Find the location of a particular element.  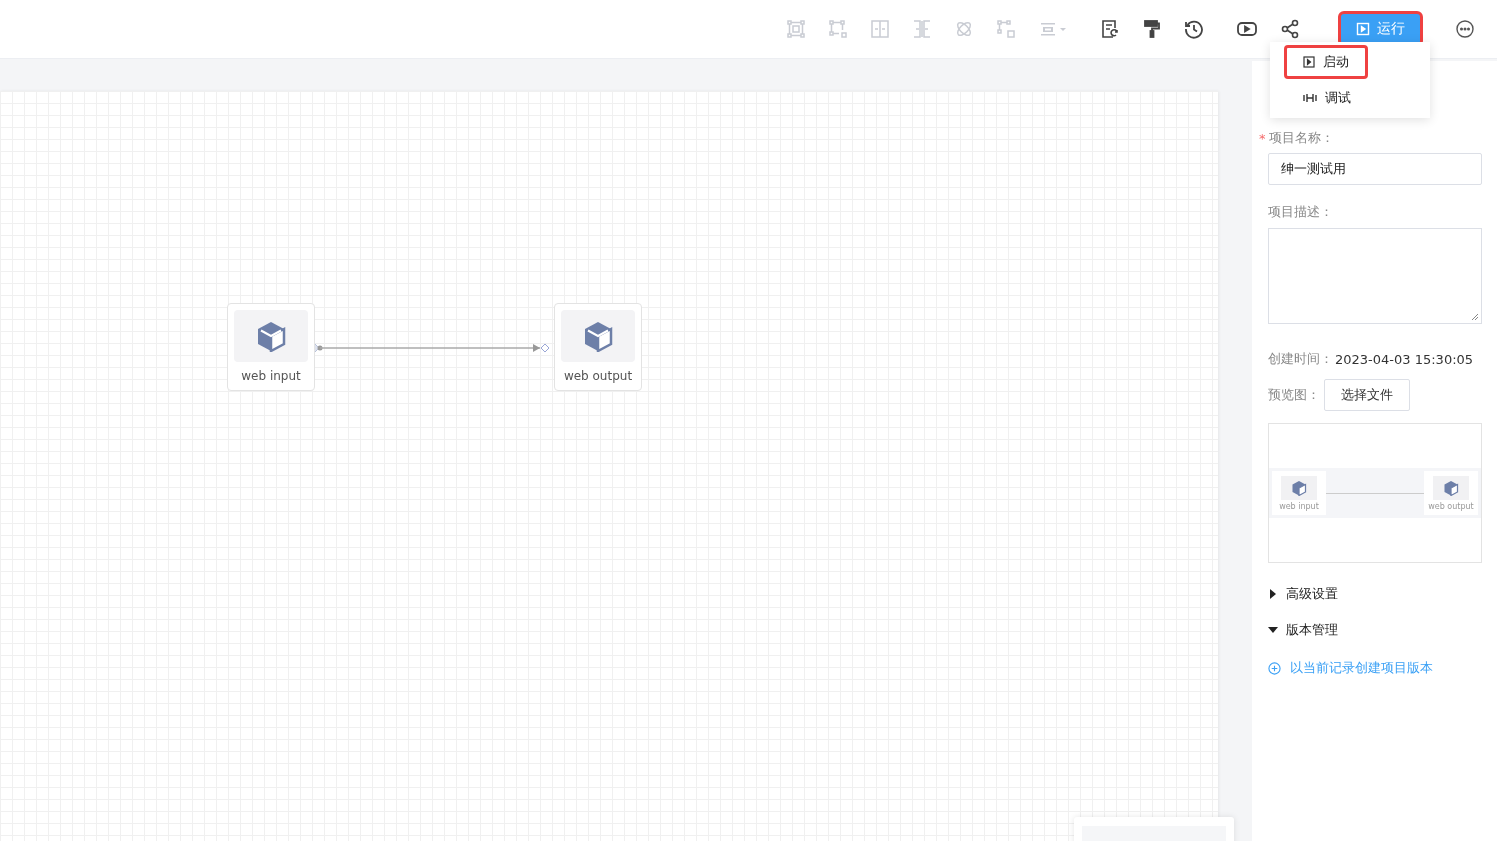

play-video-icon is located at coordinates (1247, 29).